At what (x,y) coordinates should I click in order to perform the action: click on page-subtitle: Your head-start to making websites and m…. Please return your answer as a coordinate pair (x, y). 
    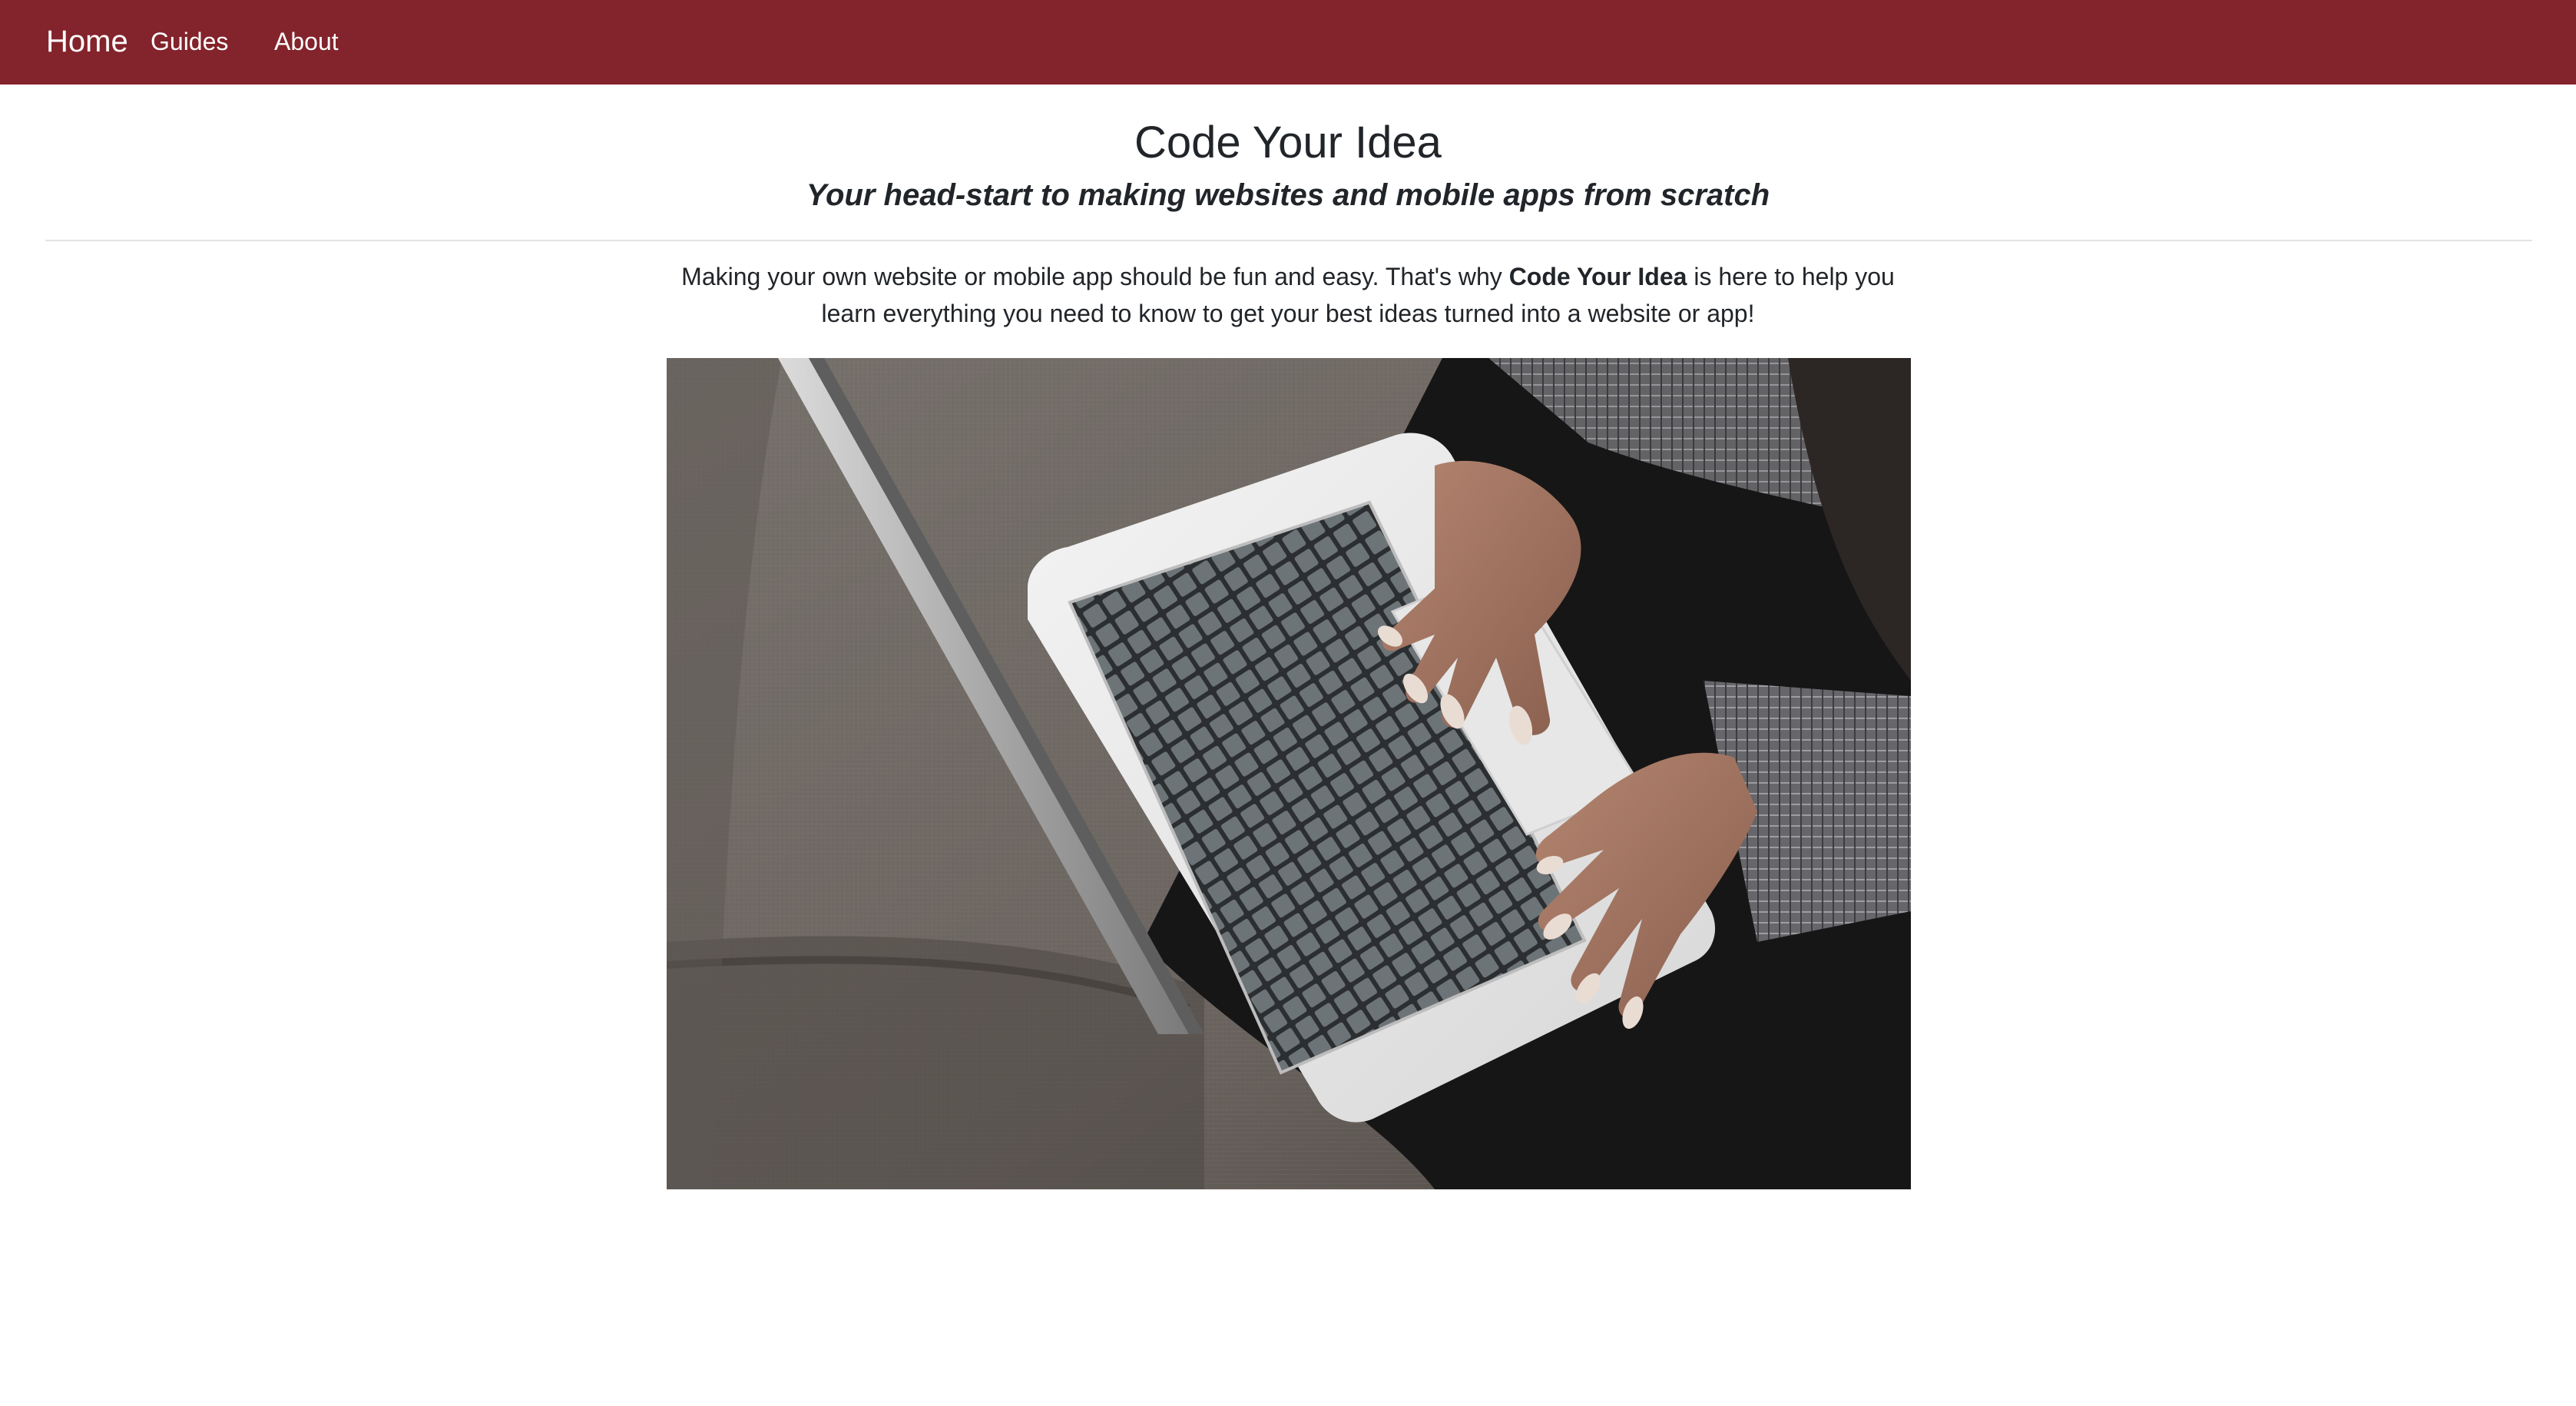
    Looking at the image, I should click on (1288, 195).